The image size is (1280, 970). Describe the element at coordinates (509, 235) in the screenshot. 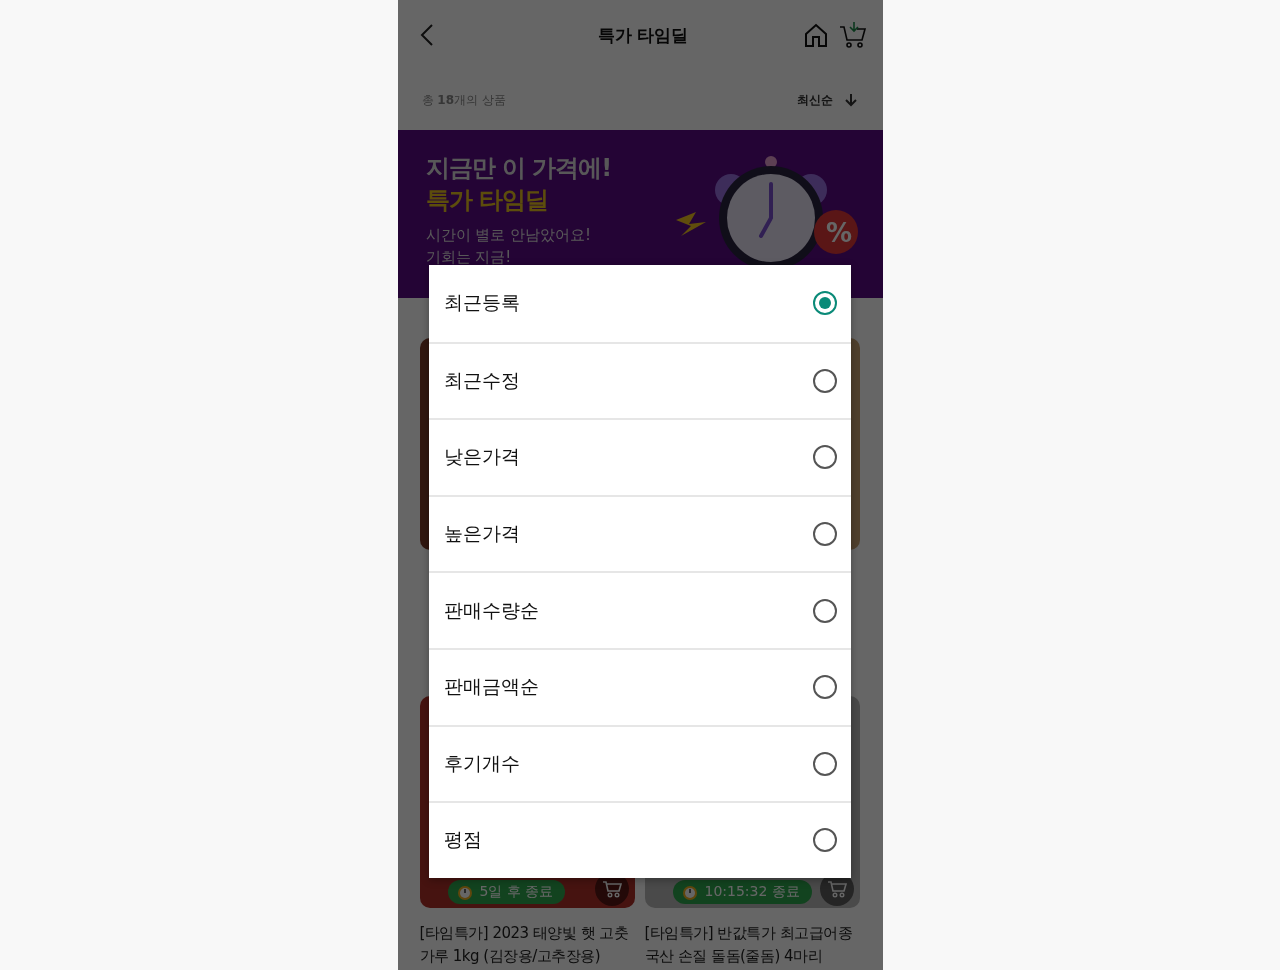

I see `banner-subtitle: 시간이 별로 안남았어요!` at that location.